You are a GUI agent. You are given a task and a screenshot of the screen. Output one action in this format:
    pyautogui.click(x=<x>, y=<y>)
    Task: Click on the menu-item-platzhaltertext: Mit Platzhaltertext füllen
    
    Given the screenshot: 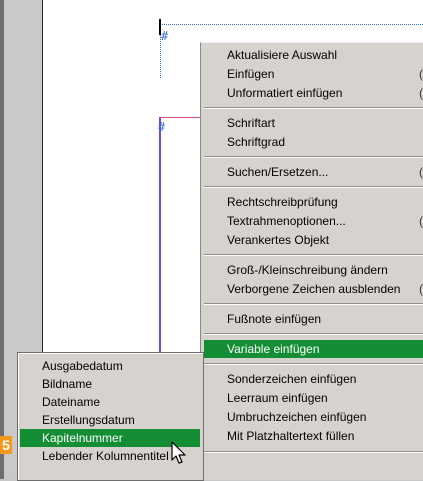 What is the action you would take?
    pyautogui.click(x=313, y=436)
    